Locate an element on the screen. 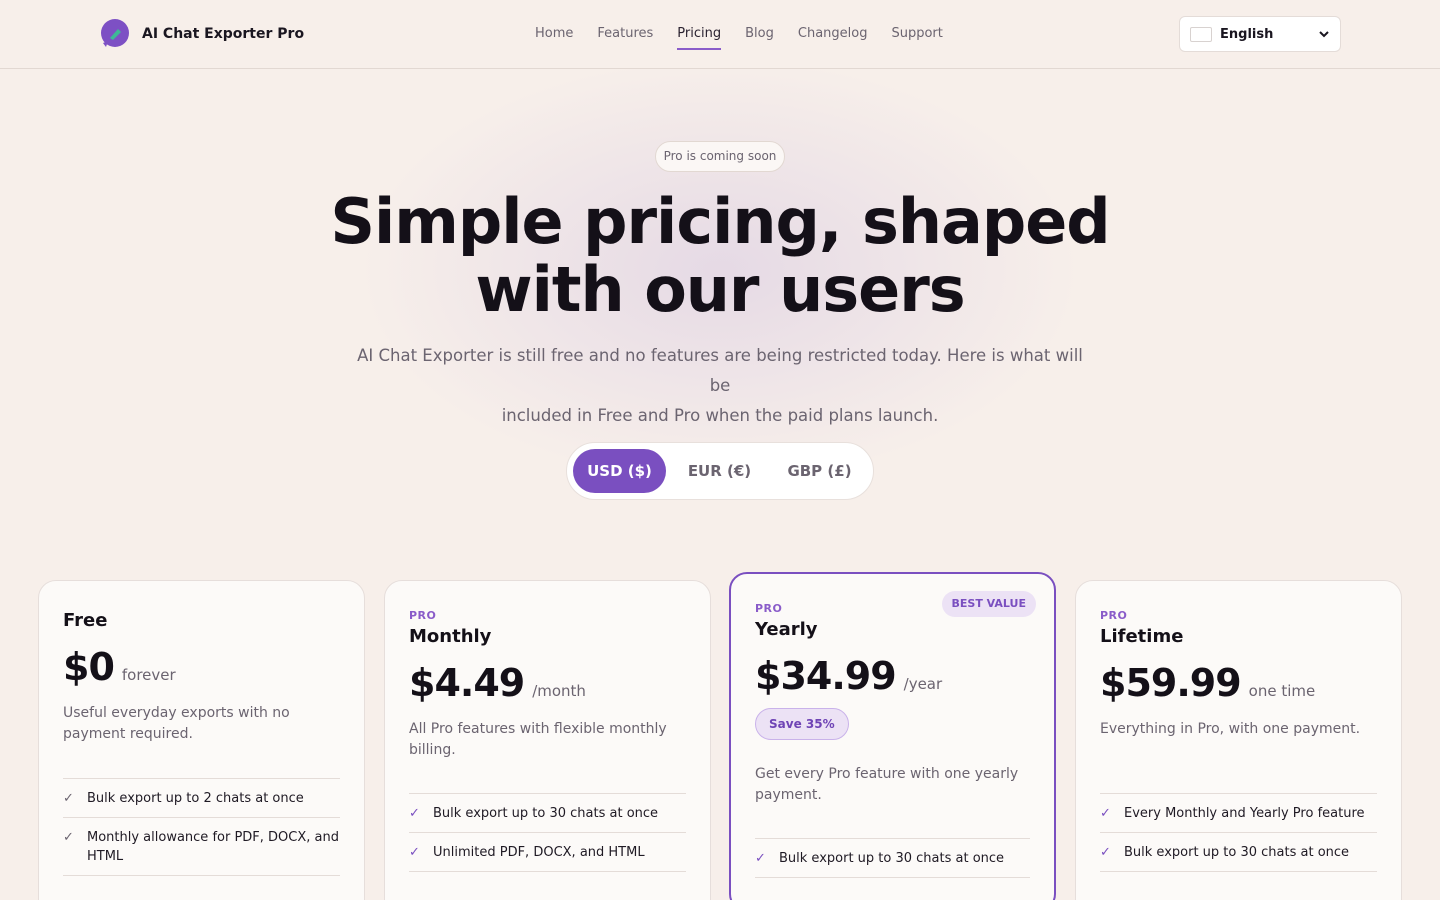  currency-gbp-button: GBP (£) is located at coordinates (819, 471).